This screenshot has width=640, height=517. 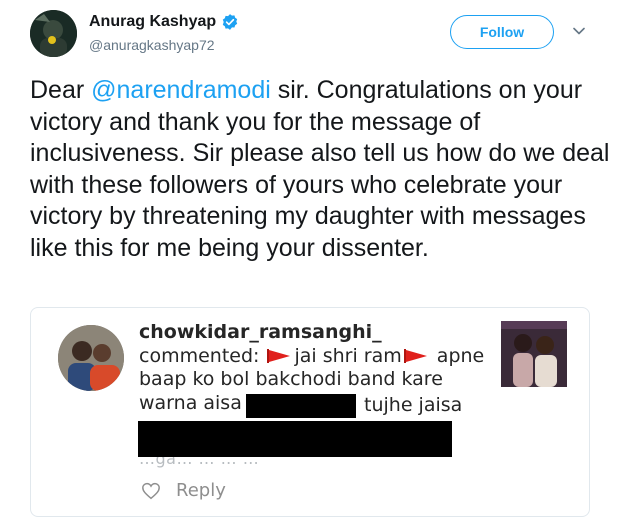 I want to click on commenter-avatar, so click(x=91, y=358).